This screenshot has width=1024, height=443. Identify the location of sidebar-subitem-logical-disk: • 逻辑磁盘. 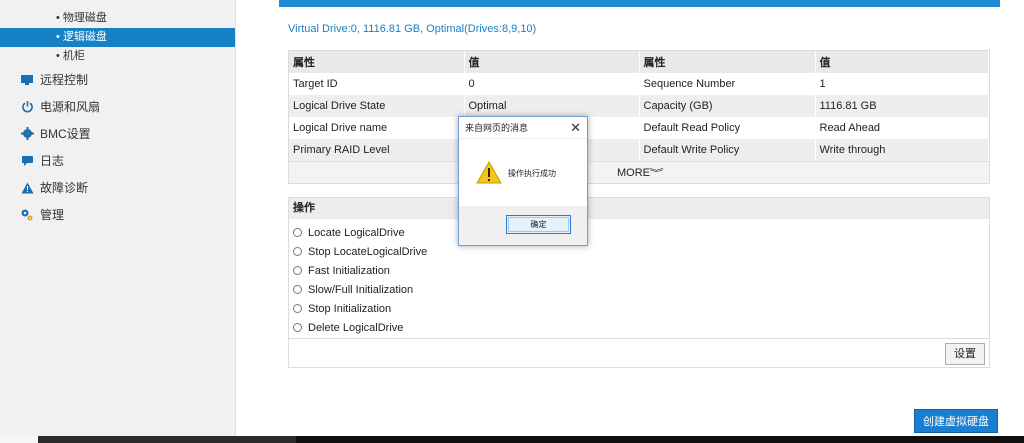
(117, 37).